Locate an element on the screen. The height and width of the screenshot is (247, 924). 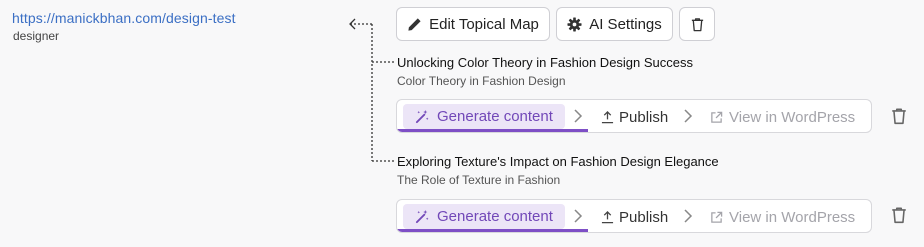
ai-settings-button: AI Settings is located at coordinates (614, 24).